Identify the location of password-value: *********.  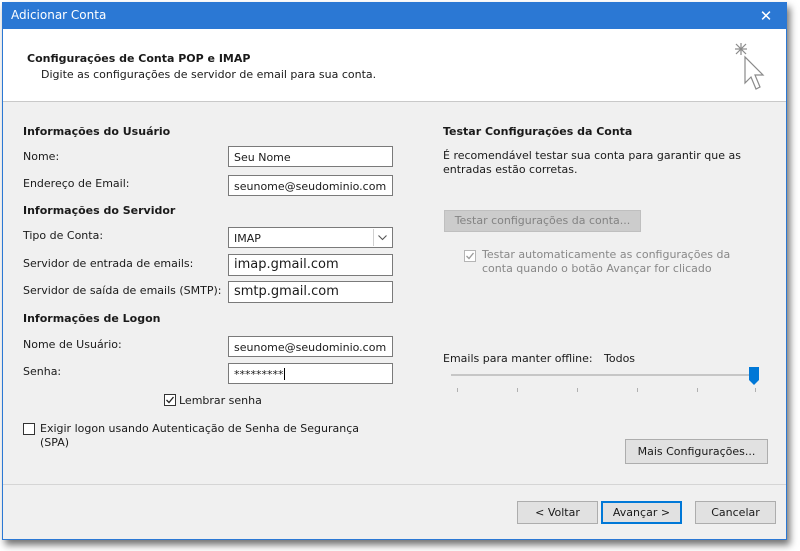
(259, 374).